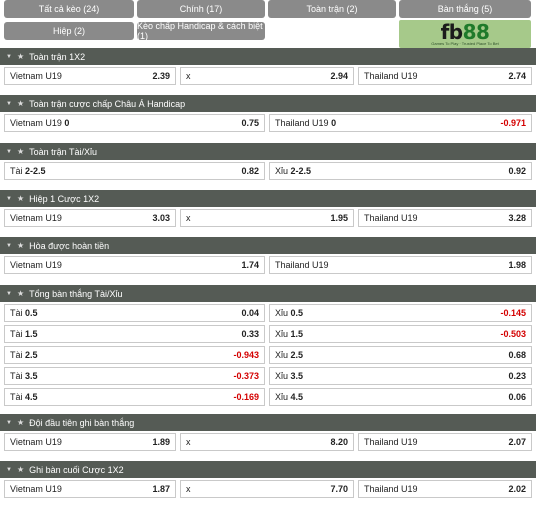 The image size is (536, 508). I want to click on odds-cell: Xỉu 0.5 -0.145, so click(400, 313).